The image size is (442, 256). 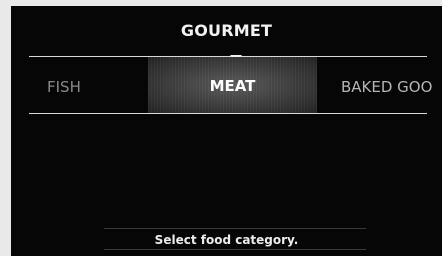 What do you see at coordinates (437, 85) in the screenshot?
I see `carousel-fade-right` at bounding box center [437, 85].